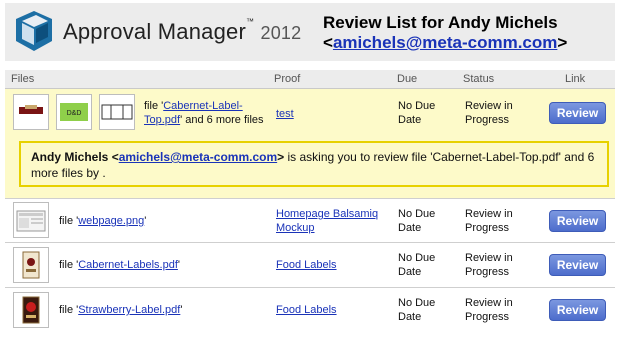 The height and width of the screenshot is (337, 620). I want to click on proof-link: test, so click(285, 114).